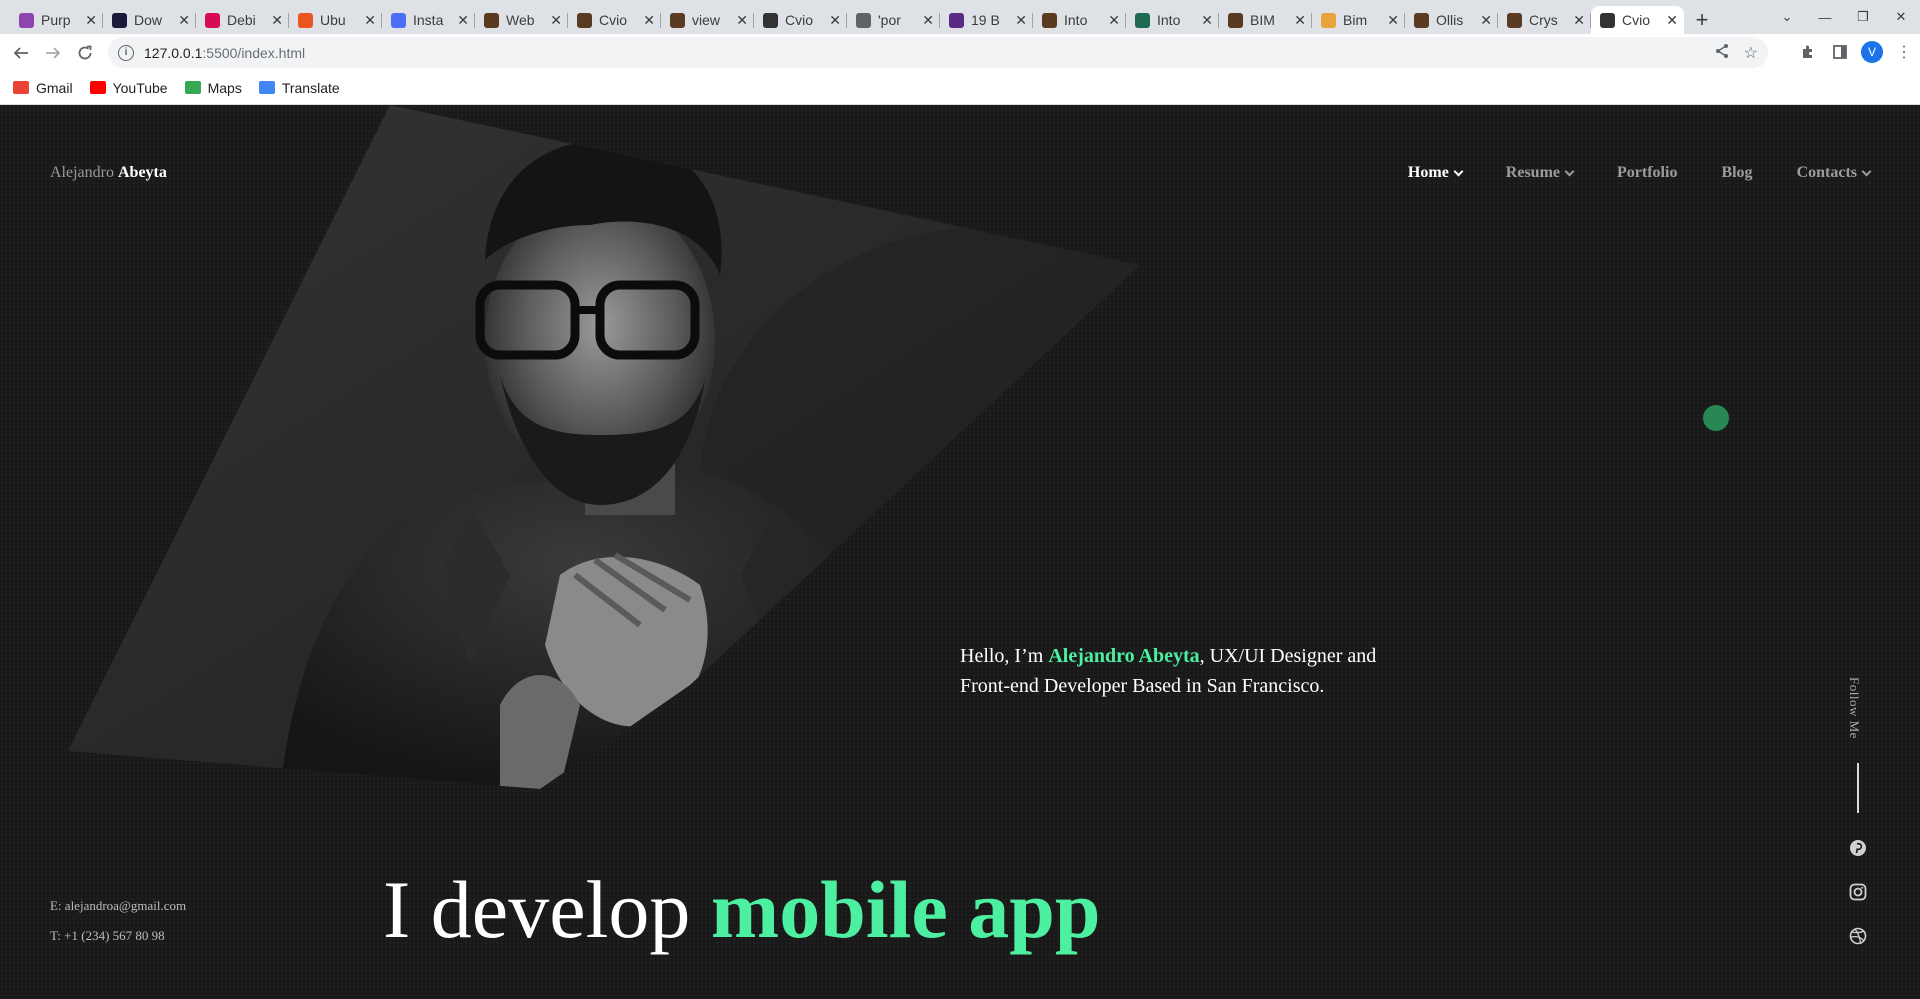  Describe the element at coordinates (1702, 20) in the screenshot. I see `new-tab-button: +` at that location.